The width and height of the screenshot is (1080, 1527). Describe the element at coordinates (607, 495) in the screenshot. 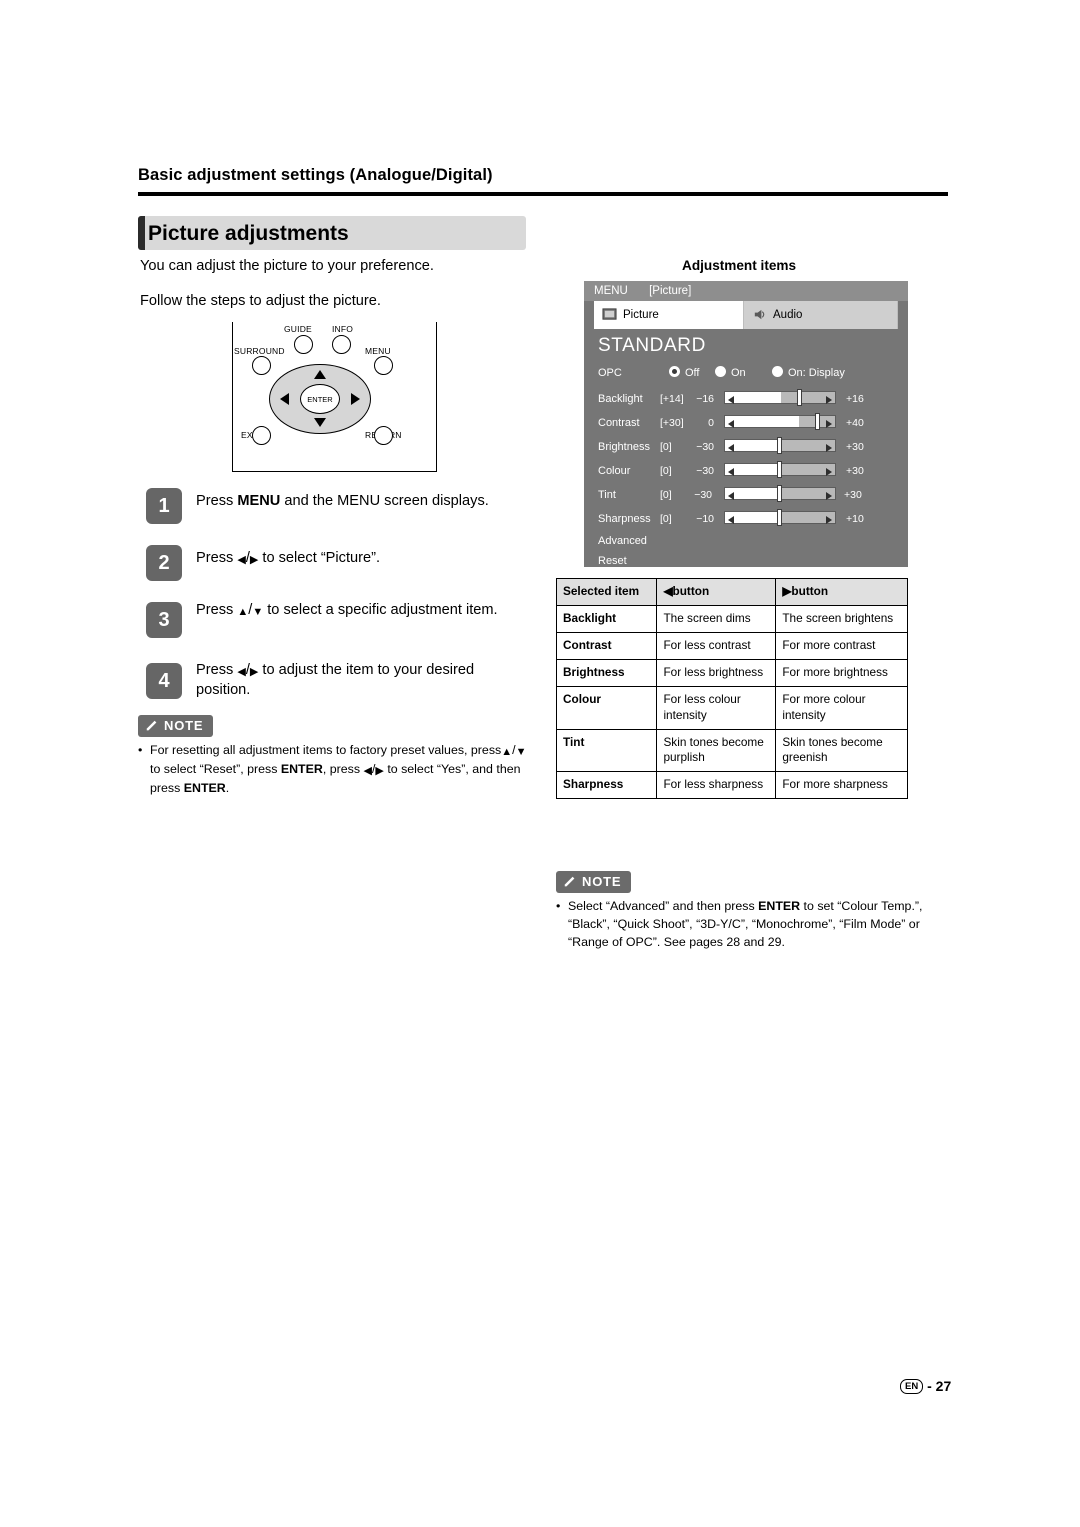

I see `osd-row-label-tint: Tint` at that location.